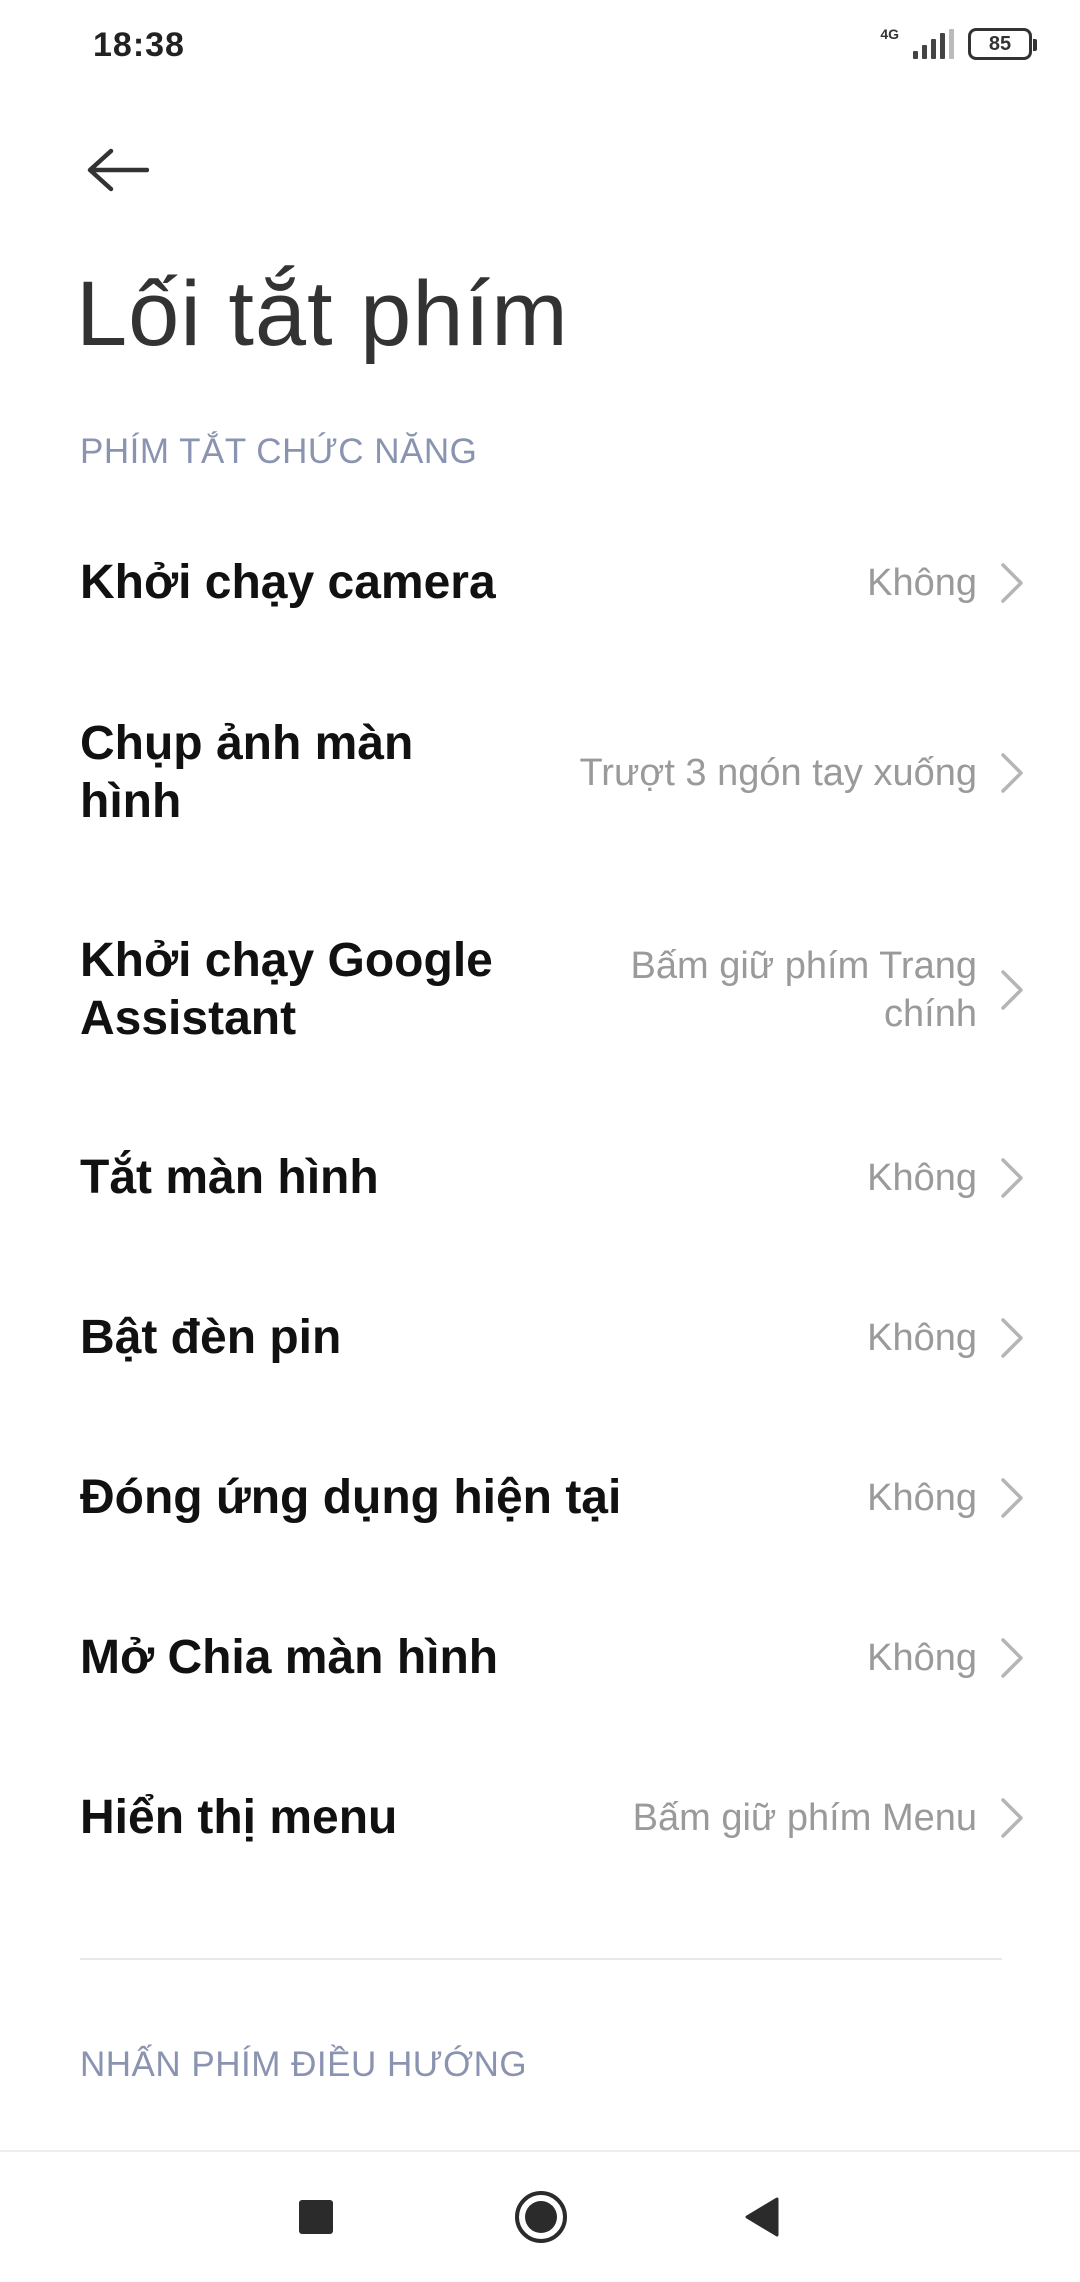  What do you see at coordinates (958, 43) in the screenshot?
I see `status-icons: 4G 85` at bounding box center [958, 43].